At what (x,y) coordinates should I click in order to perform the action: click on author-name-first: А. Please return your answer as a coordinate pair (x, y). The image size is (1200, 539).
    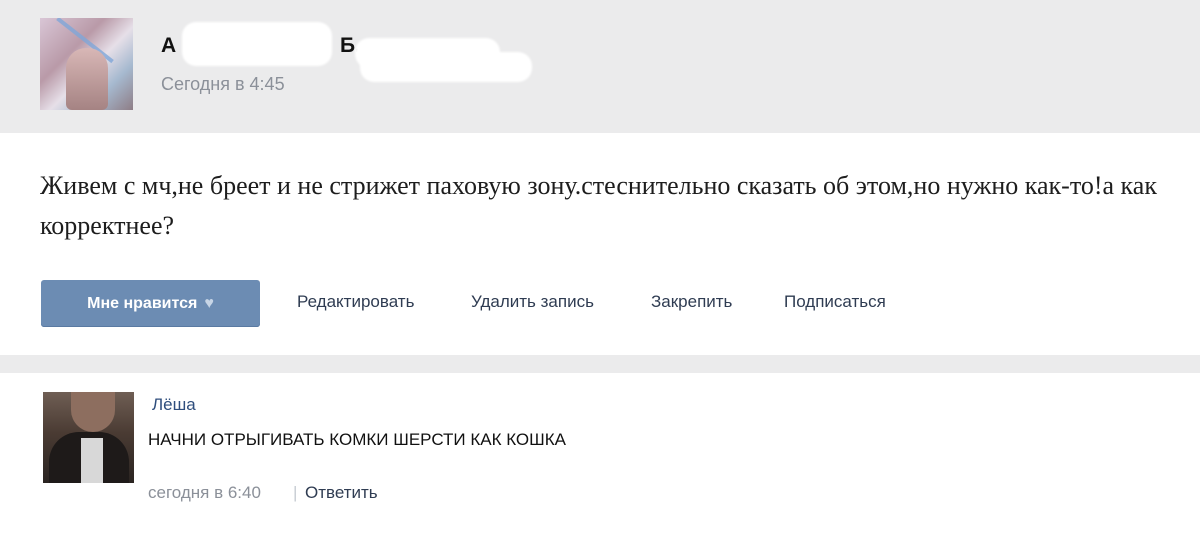
    Looking at the image, I should click on (168, 46).